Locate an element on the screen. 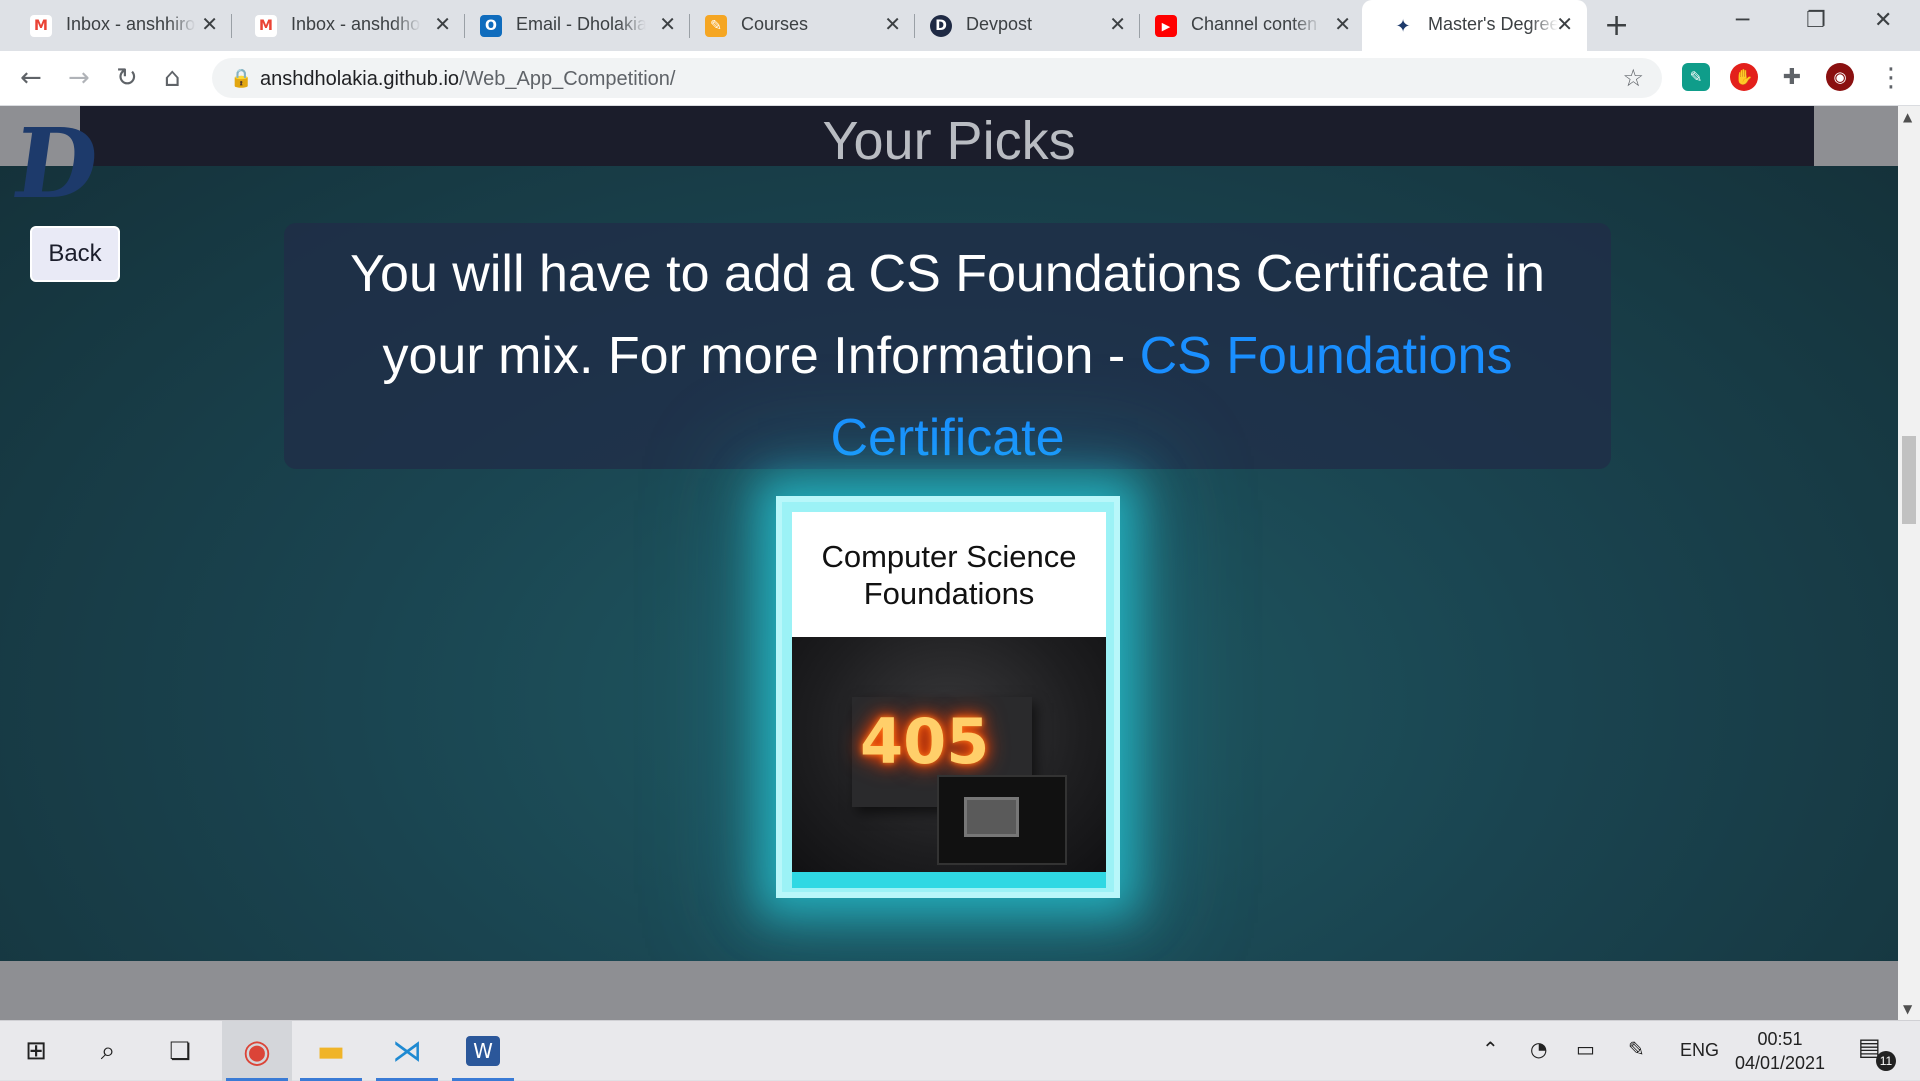  clock-time: 00:51 is located at coordinates (1780, 1039).